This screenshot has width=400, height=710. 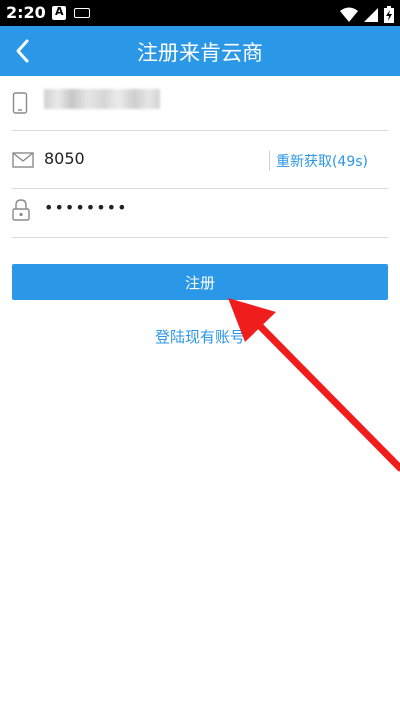 I want to click on register-button: 注册, so click(x=200, y=282).